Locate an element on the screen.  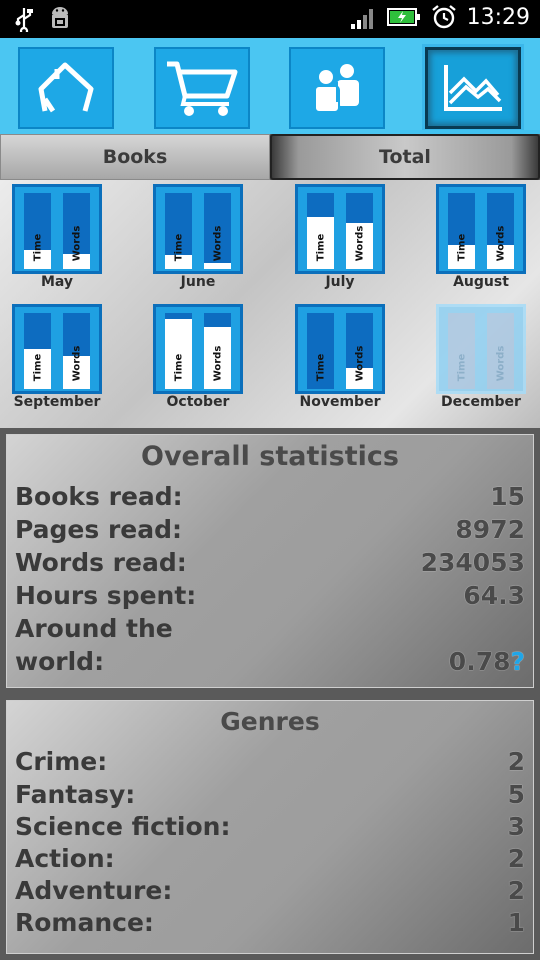
stat-label: Pages read: is located at coordinates (99, 529).